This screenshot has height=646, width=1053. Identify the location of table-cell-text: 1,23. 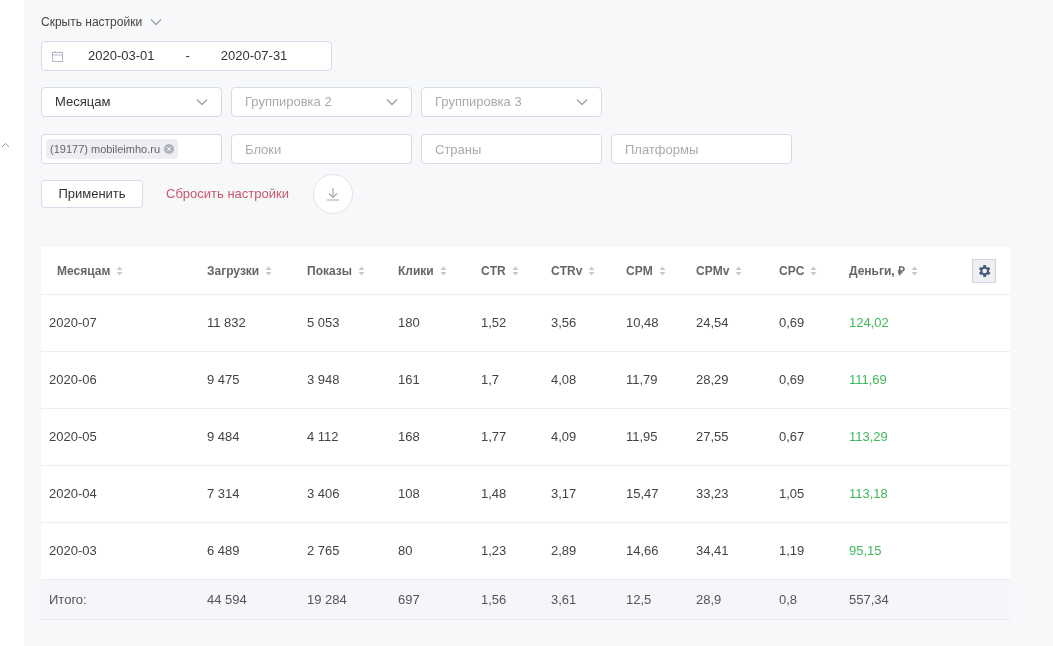
(494, 551).